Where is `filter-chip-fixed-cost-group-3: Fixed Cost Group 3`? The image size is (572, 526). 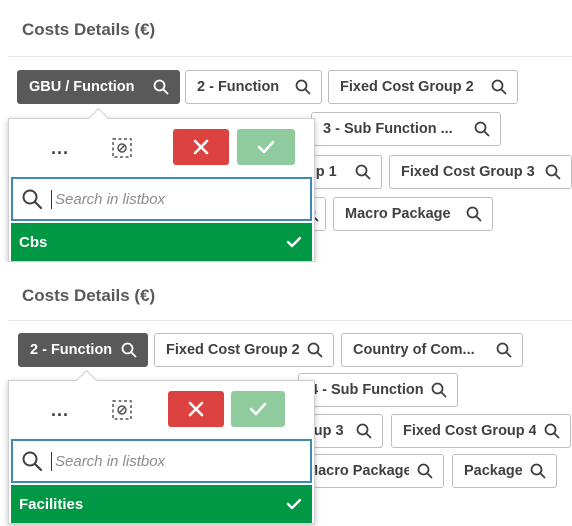 filter-chip-fixed-cost-group-3: Fixed Cost Group 3 is located at coordinates (480, 172).